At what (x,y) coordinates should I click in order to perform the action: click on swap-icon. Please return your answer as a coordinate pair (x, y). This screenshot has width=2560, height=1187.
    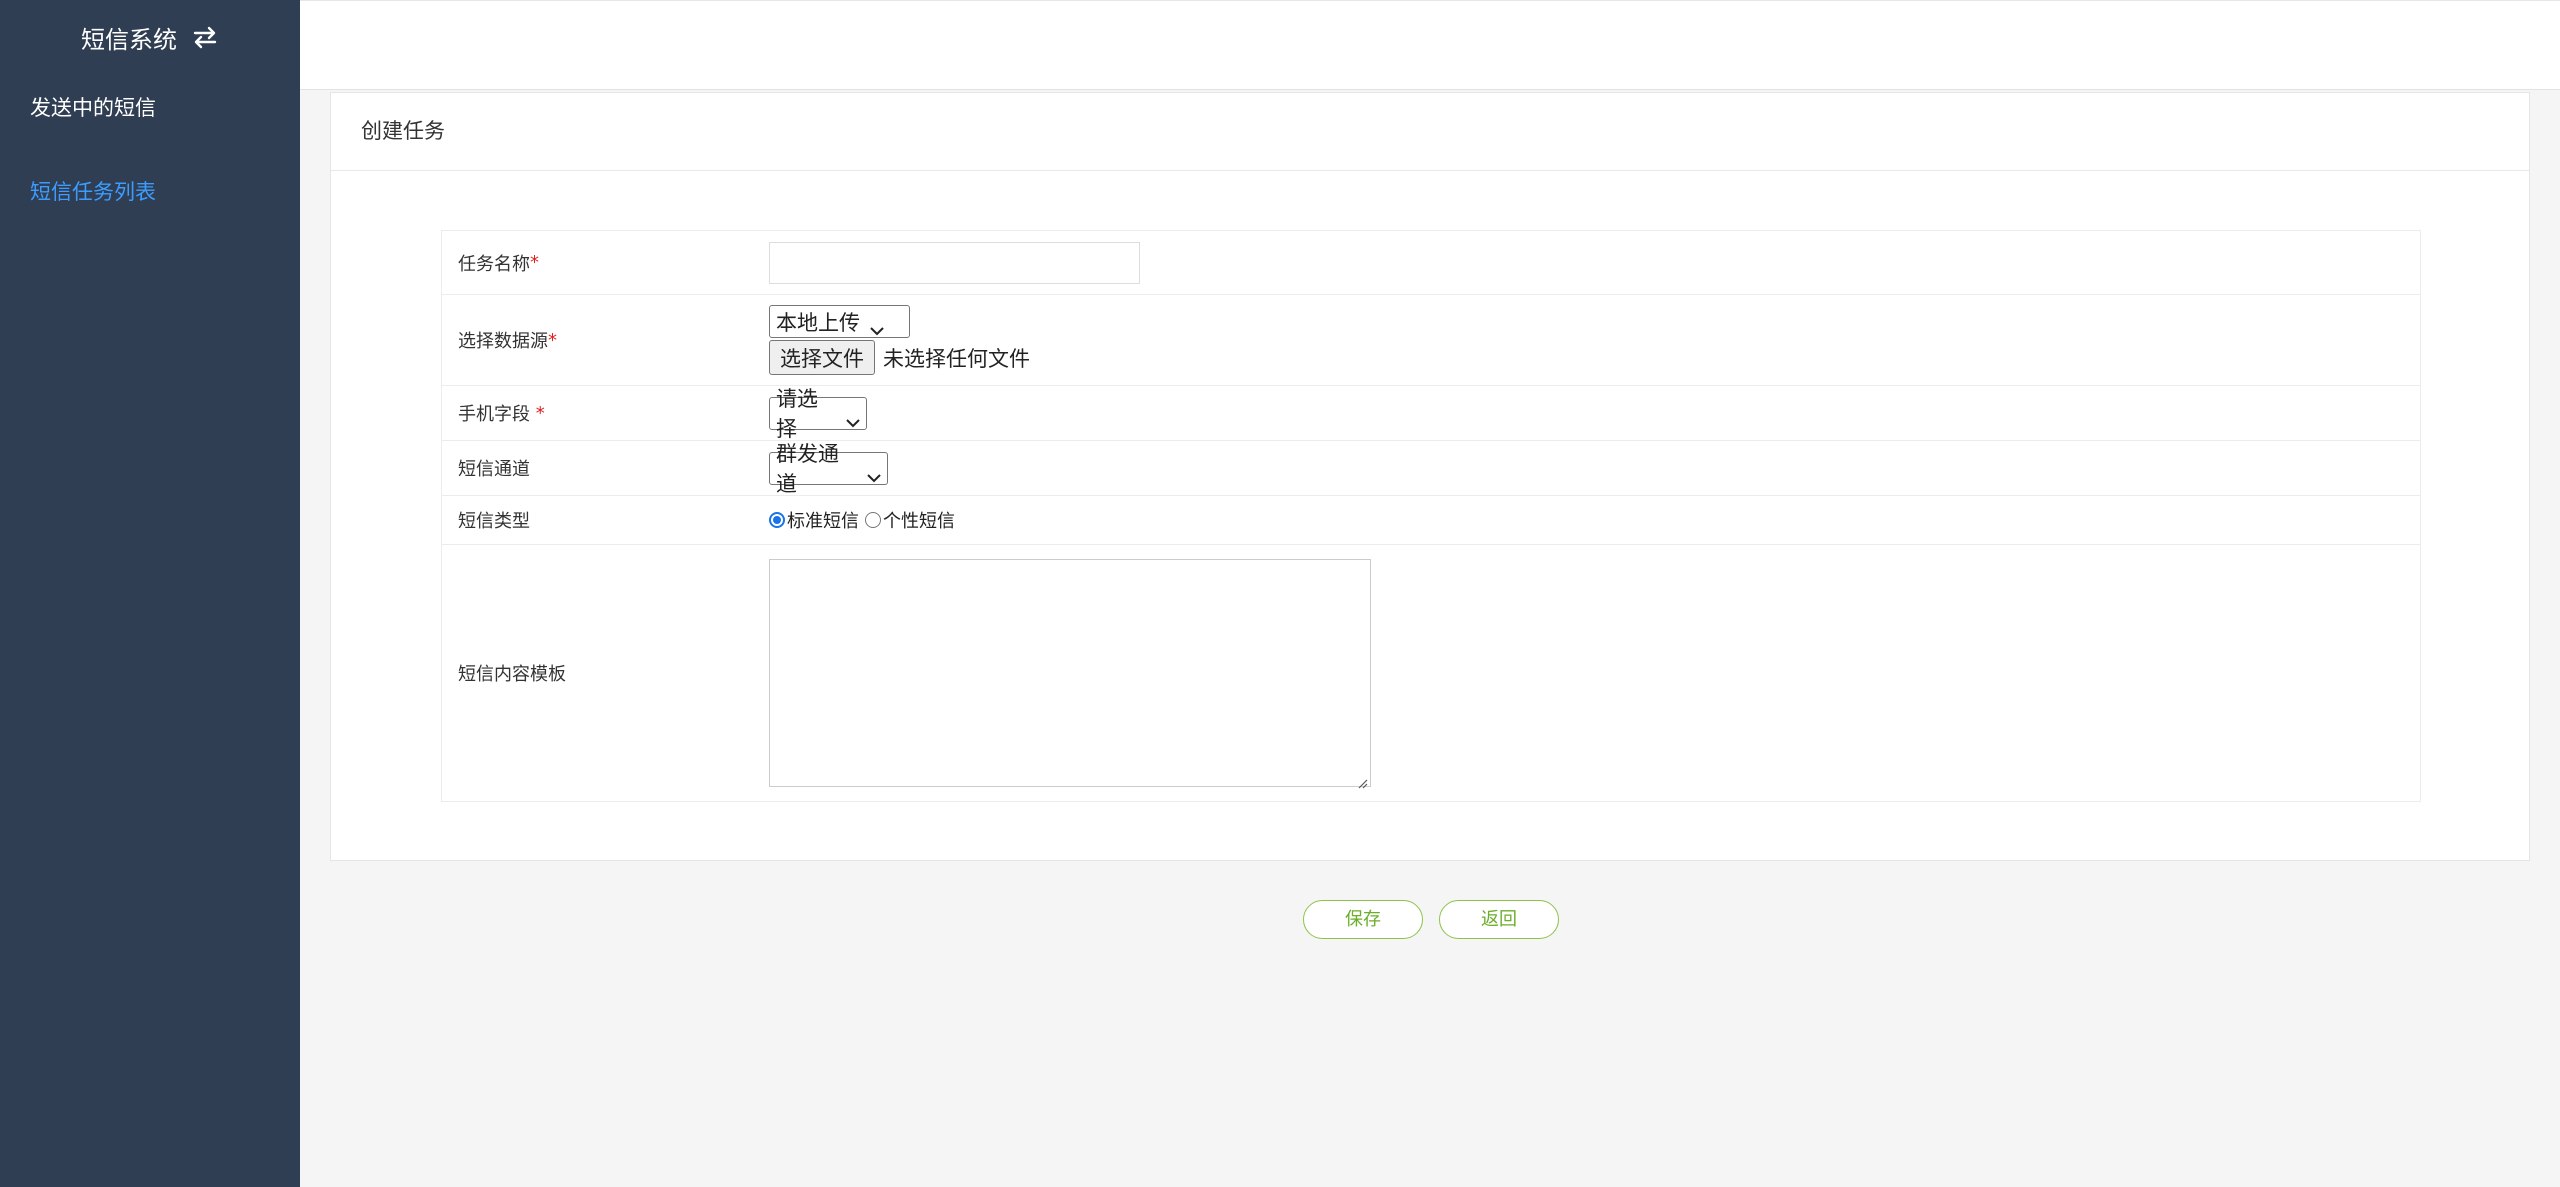
    Looking at the image, I should click on (205, 37).